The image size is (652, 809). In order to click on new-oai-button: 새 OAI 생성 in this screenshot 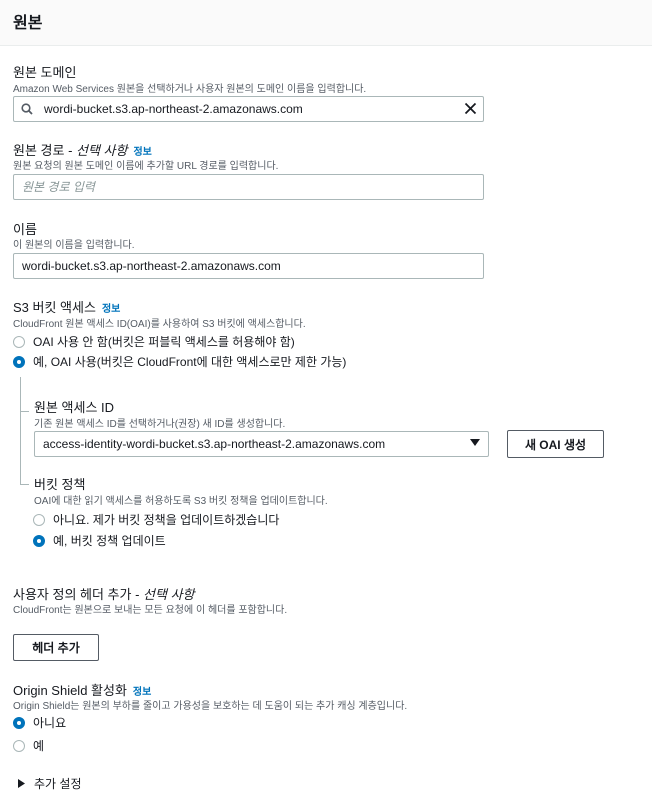, I will do `click(555, 444)`.